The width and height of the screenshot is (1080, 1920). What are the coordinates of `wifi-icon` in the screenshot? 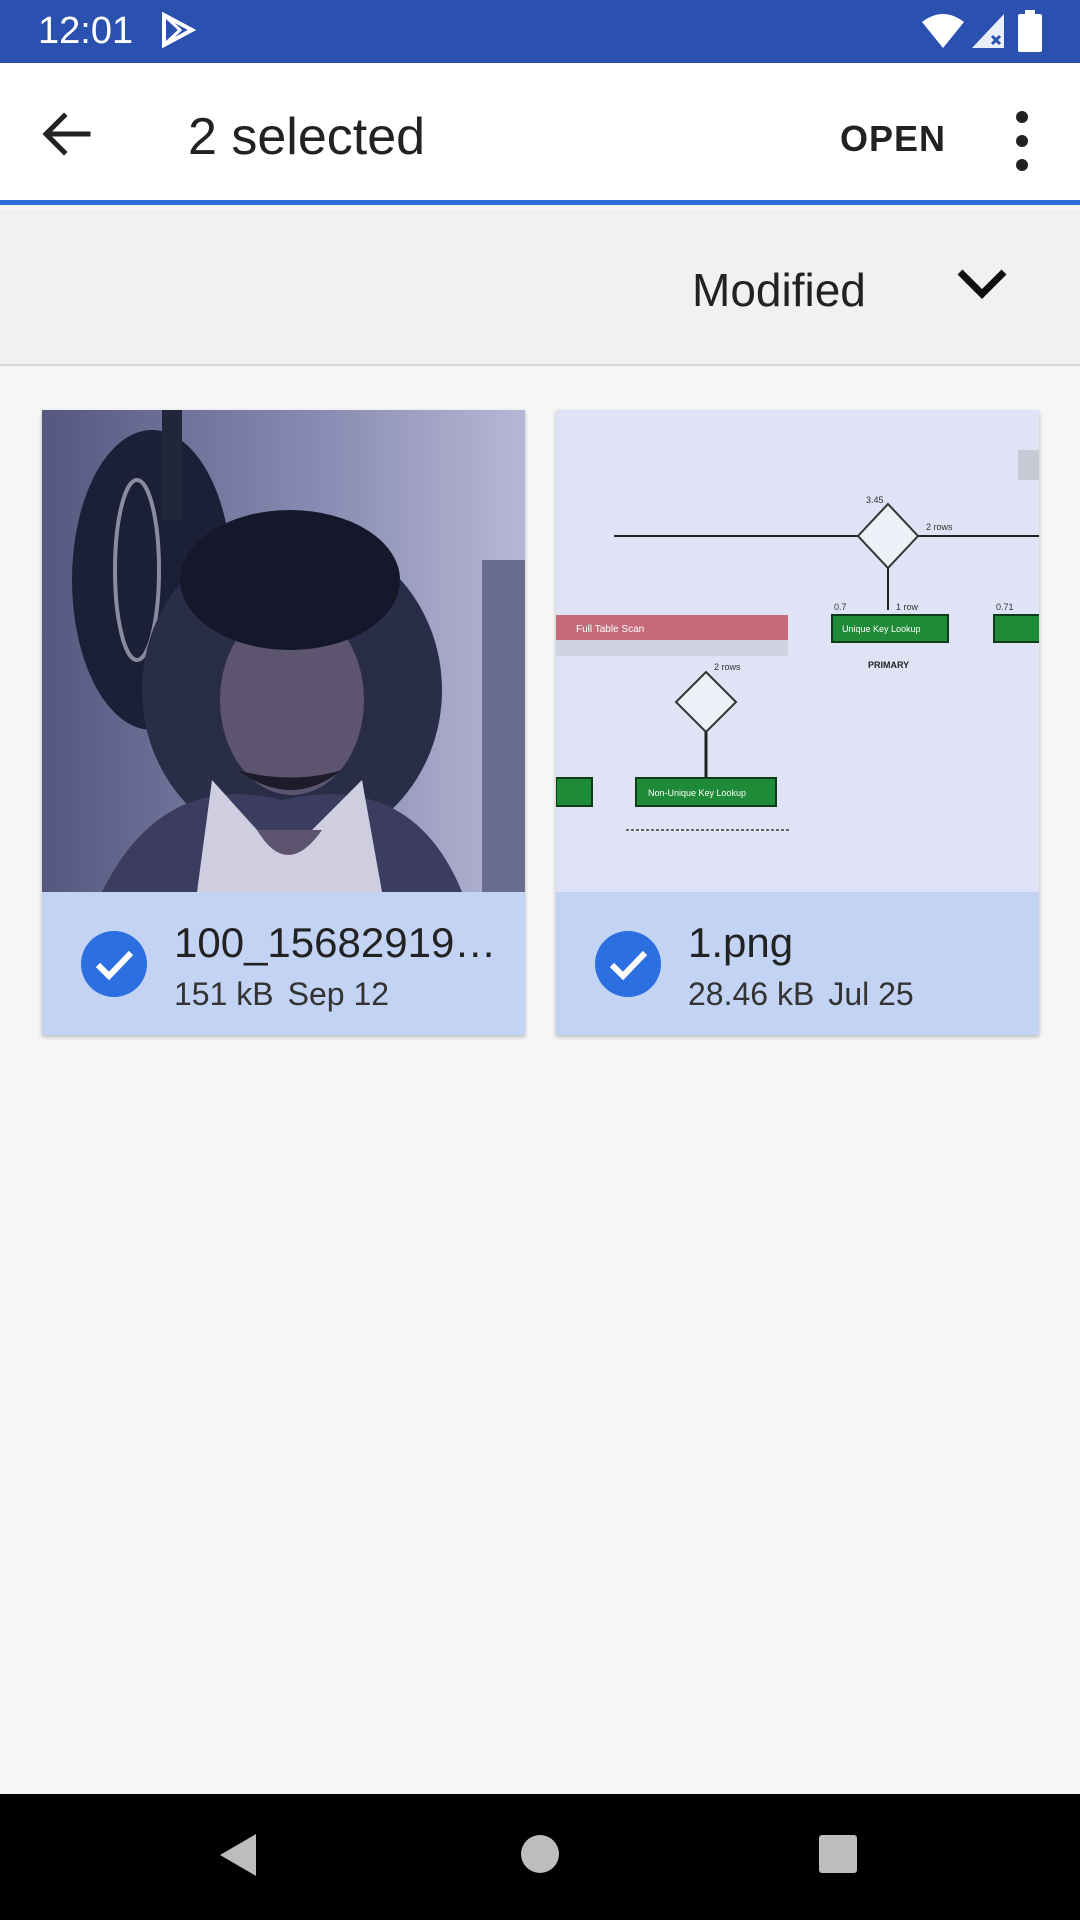 It's located at (943, 31).